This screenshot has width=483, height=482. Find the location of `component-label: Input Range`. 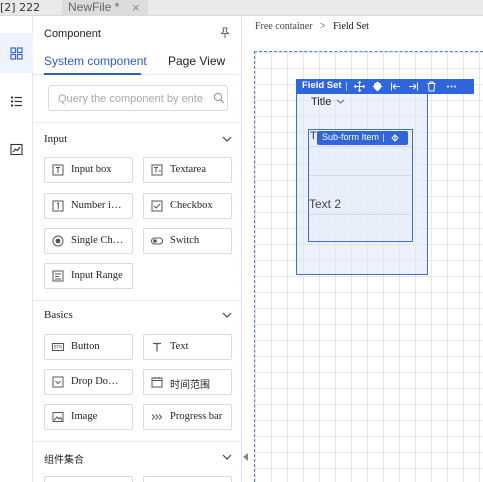

component-label: Input Range is located at coordinates (97, 275).